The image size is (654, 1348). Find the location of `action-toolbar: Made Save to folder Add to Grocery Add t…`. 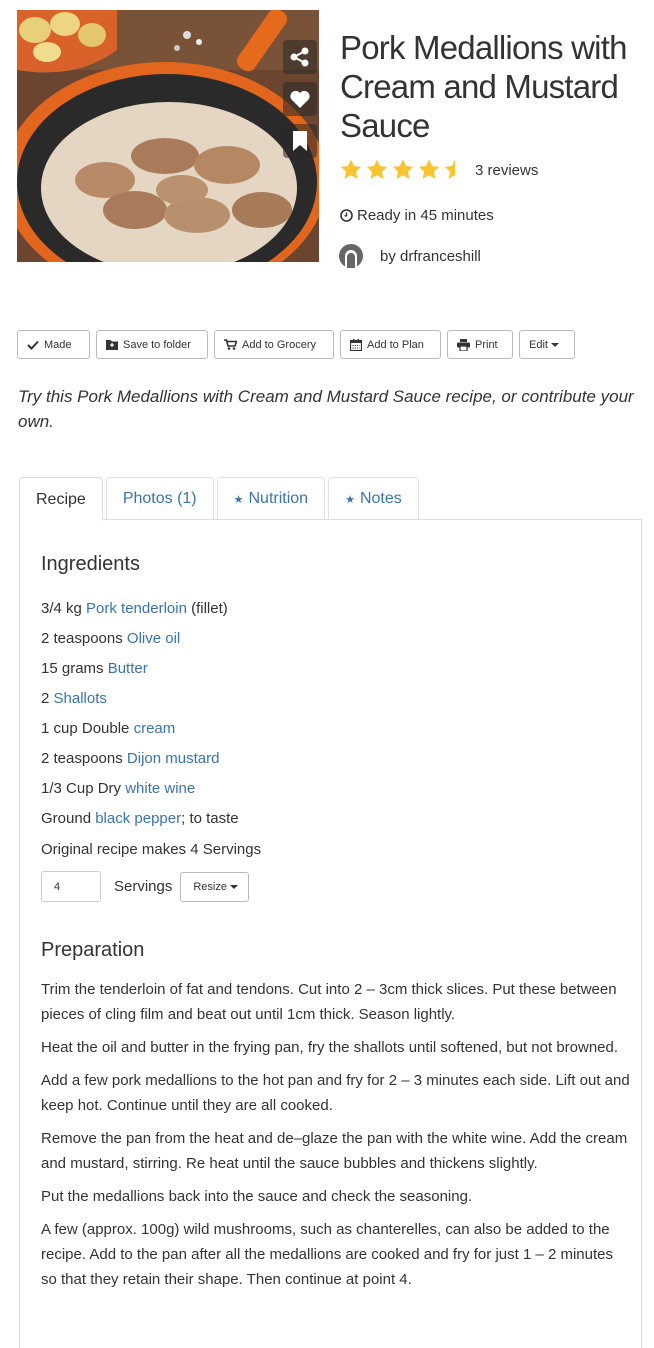

action-toolbar: Made Save to folder Add to Grocery Add t… is located at coordinates (299, 344).